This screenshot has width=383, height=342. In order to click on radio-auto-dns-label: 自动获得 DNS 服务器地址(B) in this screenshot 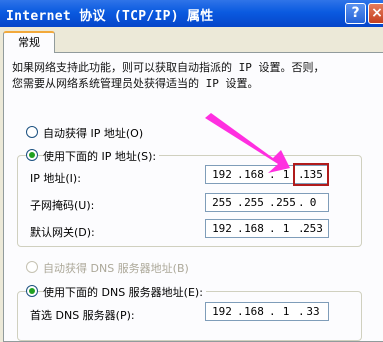, I will do `click(116, 268)`.